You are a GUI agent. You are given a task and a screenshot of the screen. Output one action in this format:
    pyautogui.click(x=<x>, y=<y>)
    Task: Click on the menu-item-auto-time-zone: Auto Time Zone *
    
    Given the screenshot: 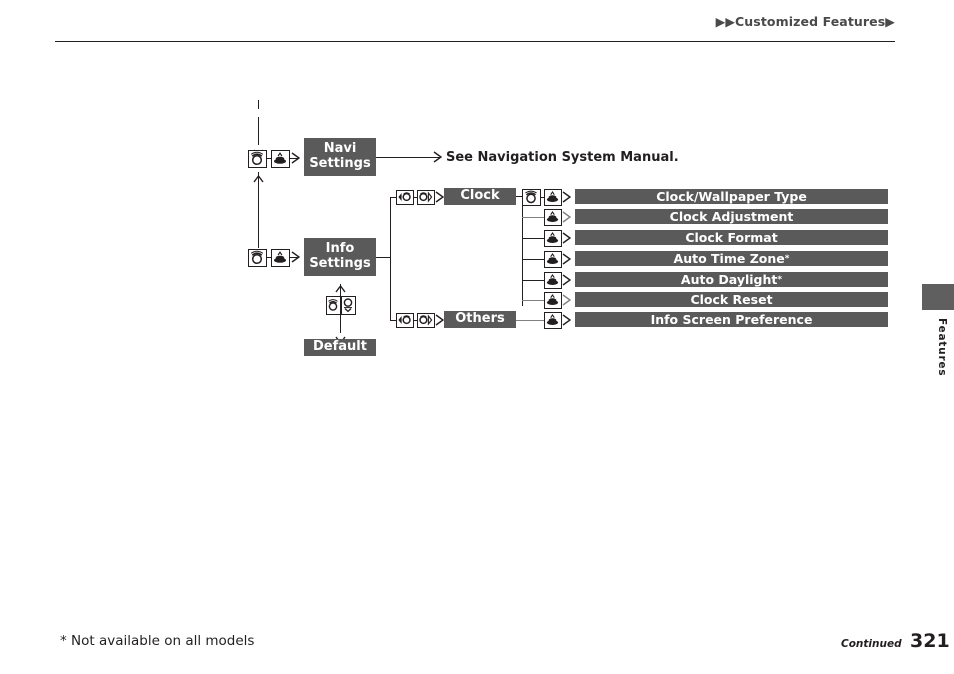 What is the action you would take?
    pyautogui.click(x=731, y=258)
    